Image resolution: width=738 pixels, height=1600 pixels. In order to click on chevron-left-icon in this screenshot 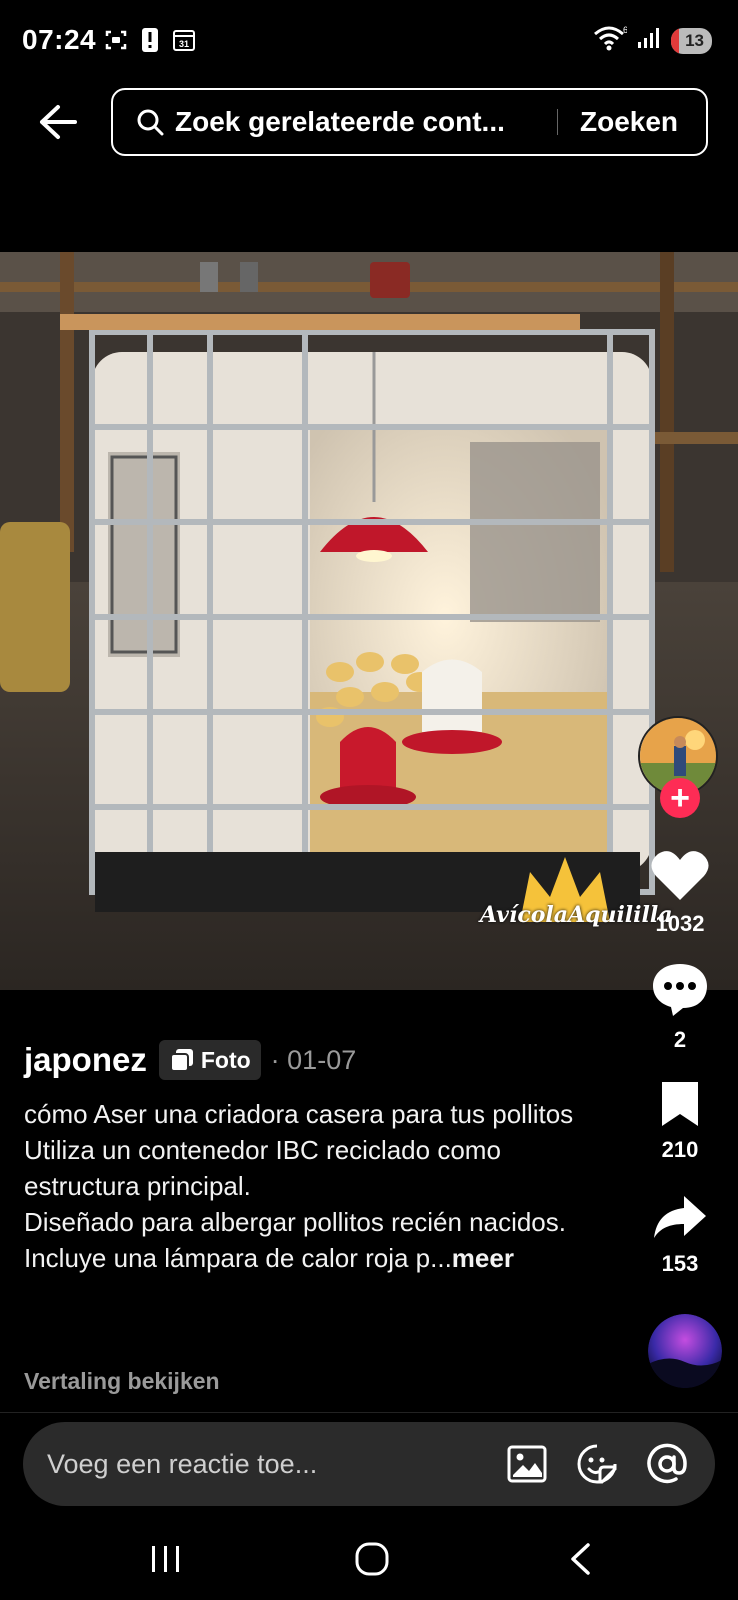, I will do `click(580, 1559)`.